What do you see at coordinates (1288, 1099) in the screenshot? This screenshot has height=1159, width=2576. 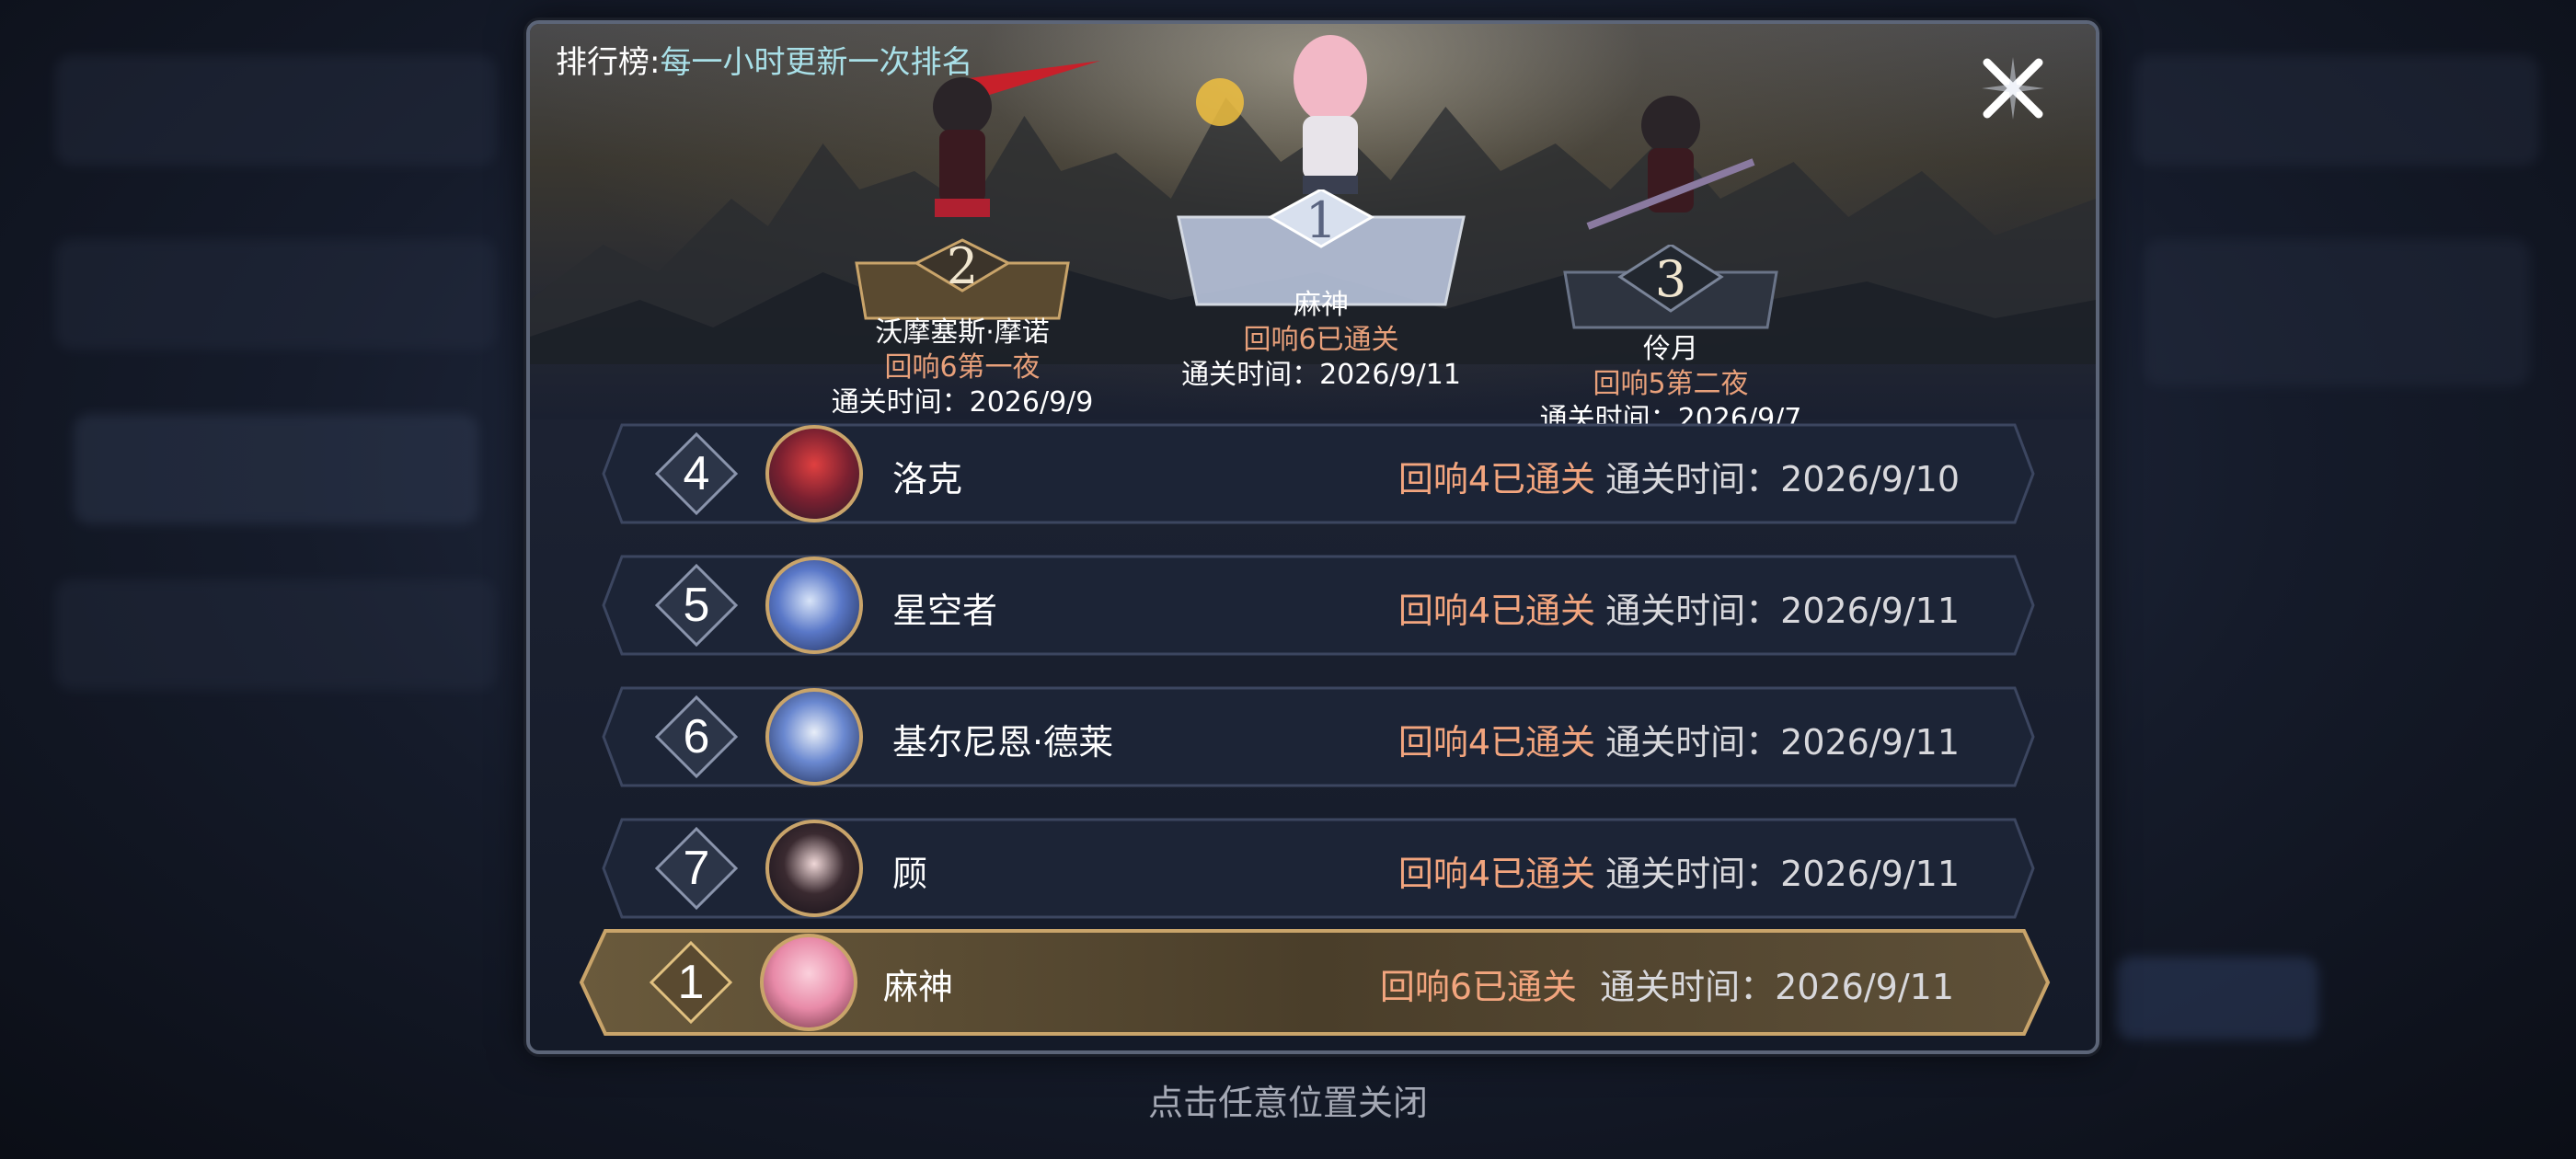 I see `tap-to-close-hint: 点击任意位置关闭` at bounding box center [1288, 1099].